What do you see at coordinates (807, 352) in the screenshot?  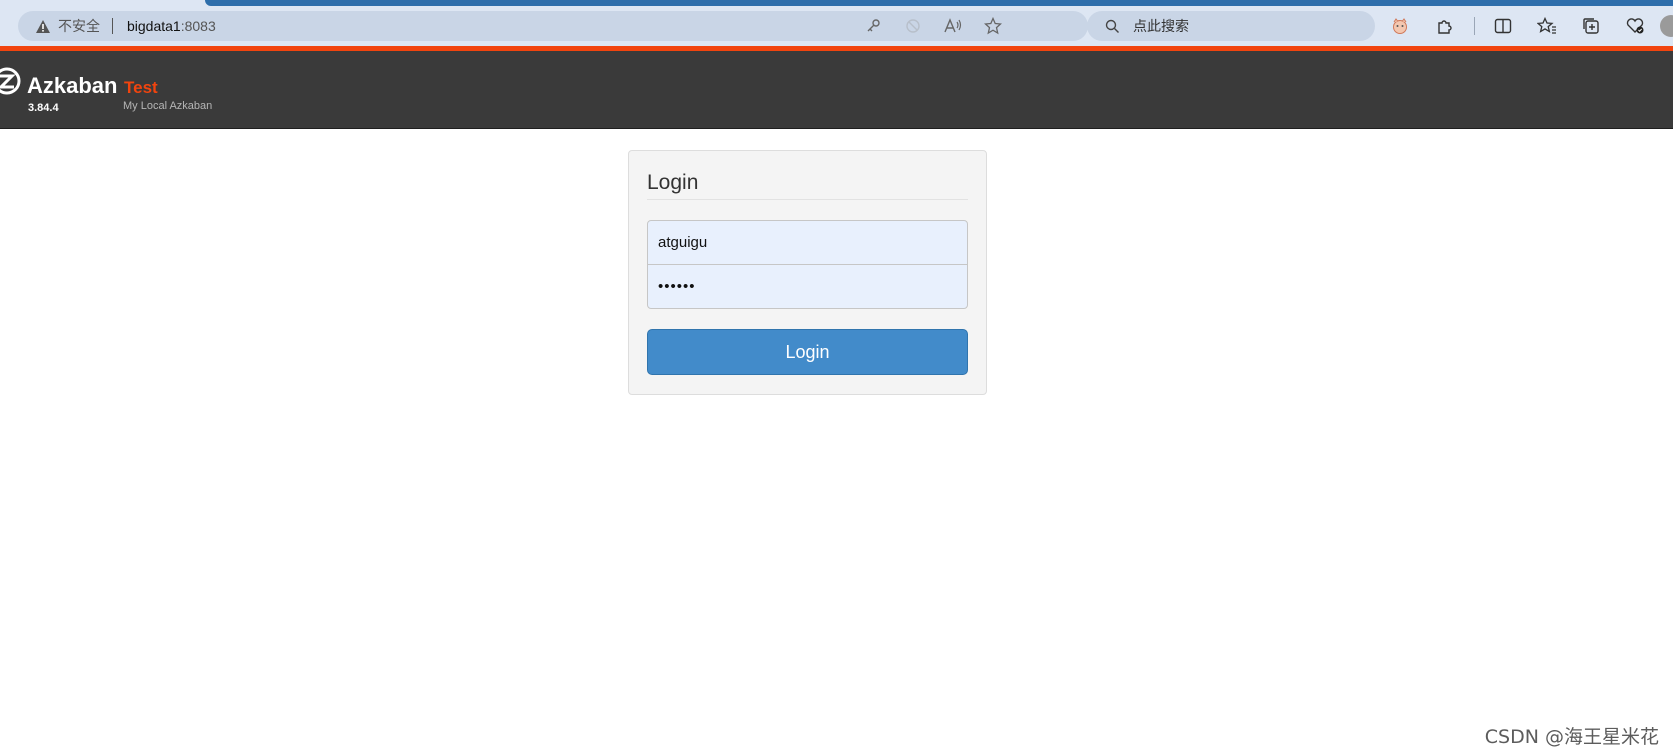 I see `login-button: Login` at bounding box center [807, 352].